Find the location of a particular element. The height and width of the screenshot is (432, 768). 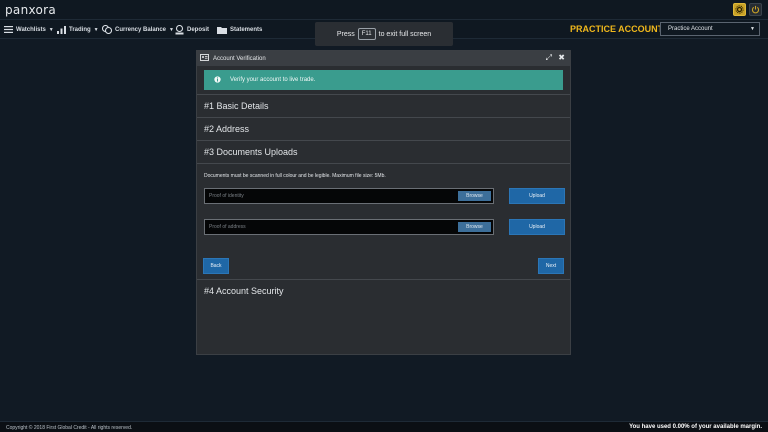

upload-identity-button: Upload is located at coordinates (537, 196).